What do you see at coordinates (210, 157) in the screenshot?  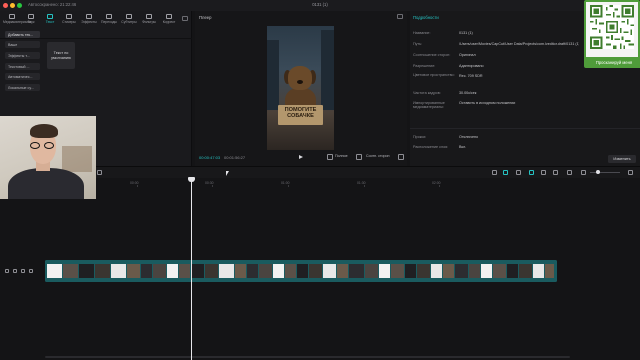 I see `current-timecode: 00:00:47:03` at bounding box center [210, 157].